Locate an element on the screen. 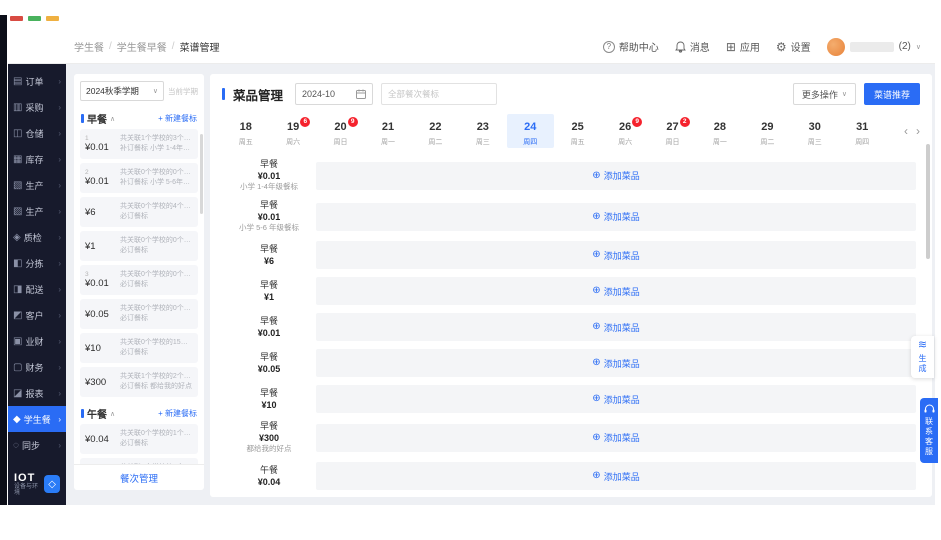 This screenshot has width=941, height=540. day-column: 26 9 周六 is located at coordinates (624, 131).